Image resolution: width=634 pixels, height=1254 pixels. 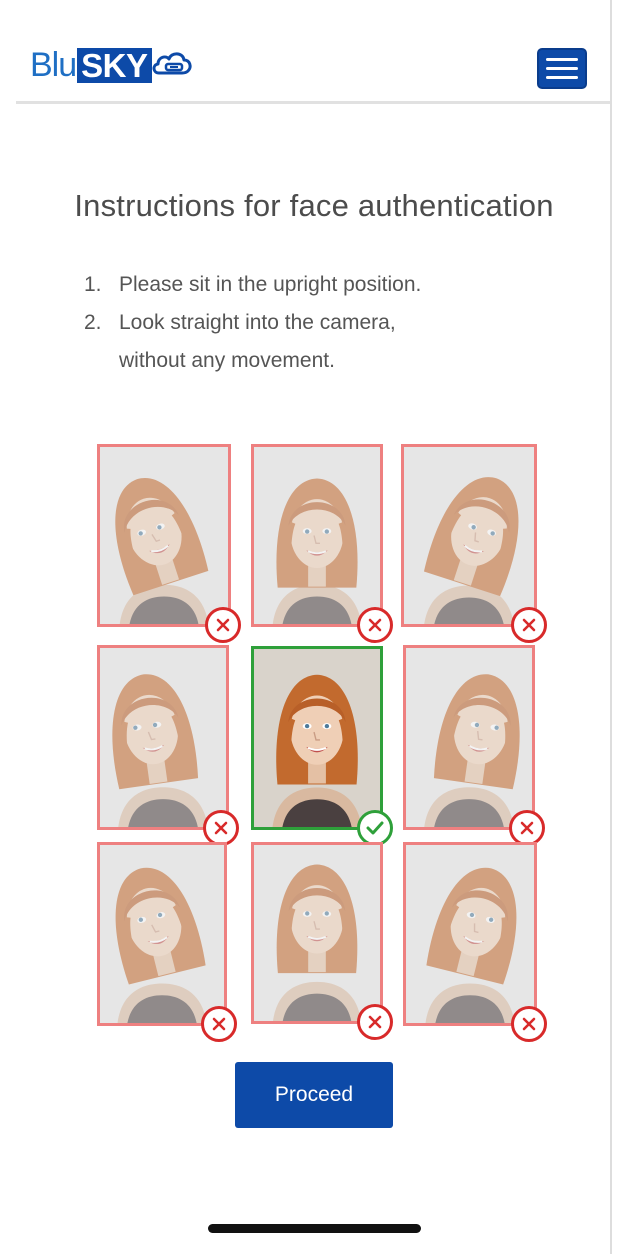 I want to click on instruction-text-line: Look straight into the camera,, so click(x=257, y=322).